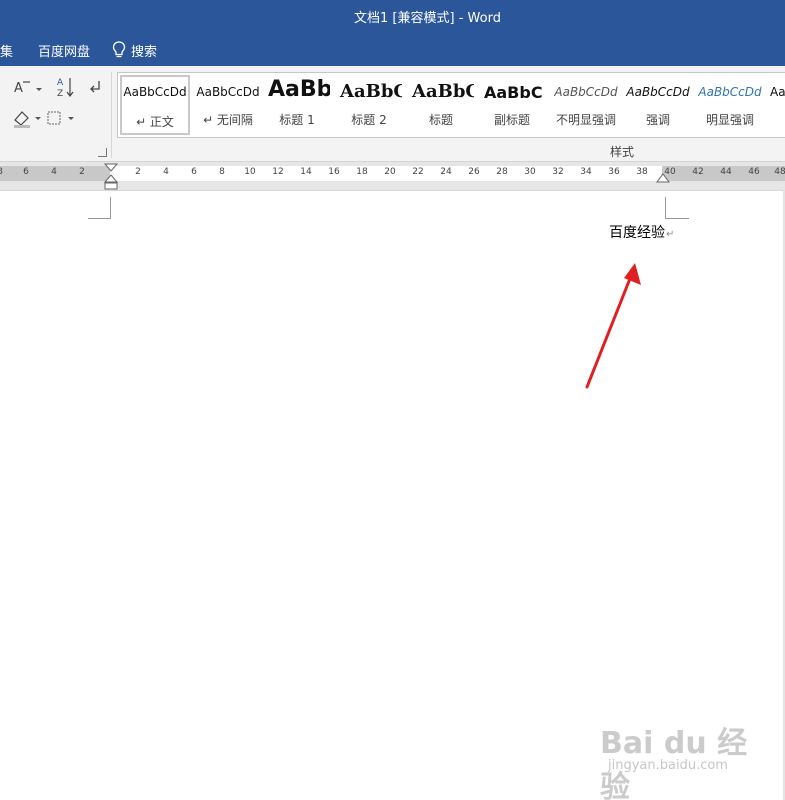 The image size is (785, 800). I want to click on style-label: 标题 2, so click(369, 120).